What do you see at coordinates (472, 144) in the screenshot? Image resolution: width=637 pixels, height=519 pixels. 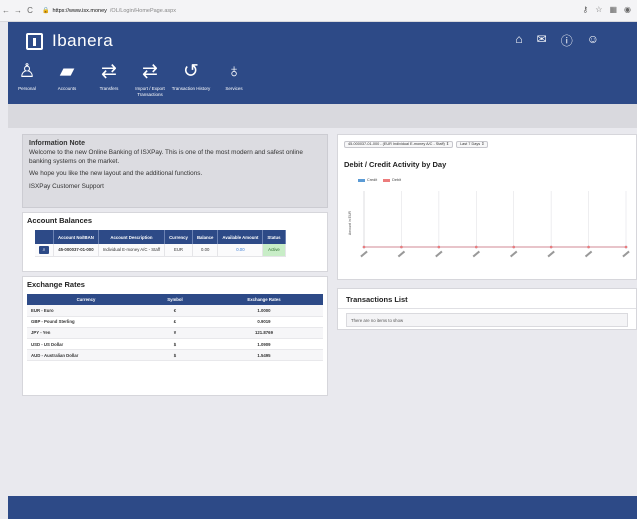 I see `range-select: Last 7 Days ⇕` at bounding box center [472, 144].